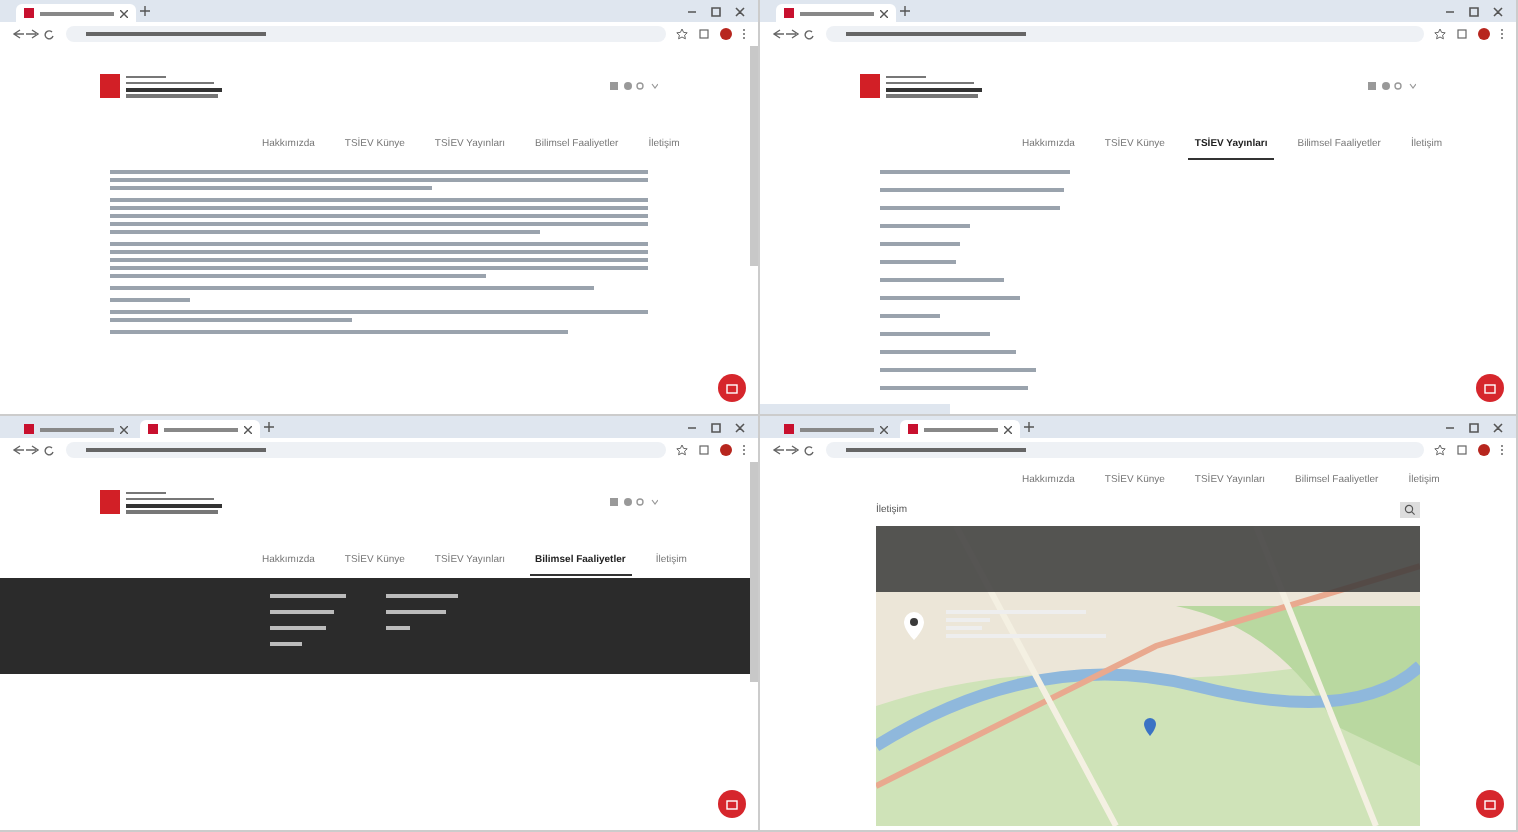 The height and width of the screenshot is (832, 1518). Describe the element at coordinates (914, 626) in the screenshot. I see `location-pin-icon` at that location.